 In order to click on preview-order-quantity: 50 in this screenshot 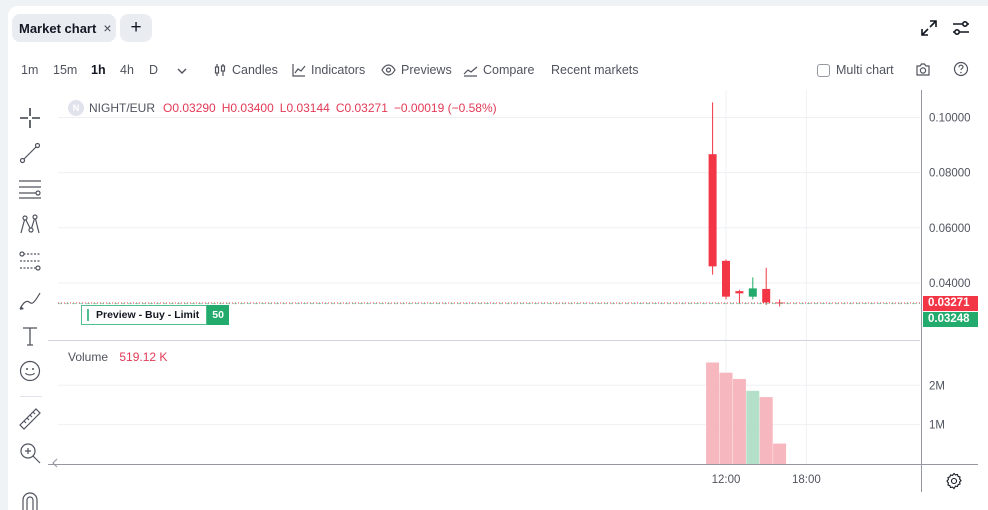, I will do `click(218, 315)`.